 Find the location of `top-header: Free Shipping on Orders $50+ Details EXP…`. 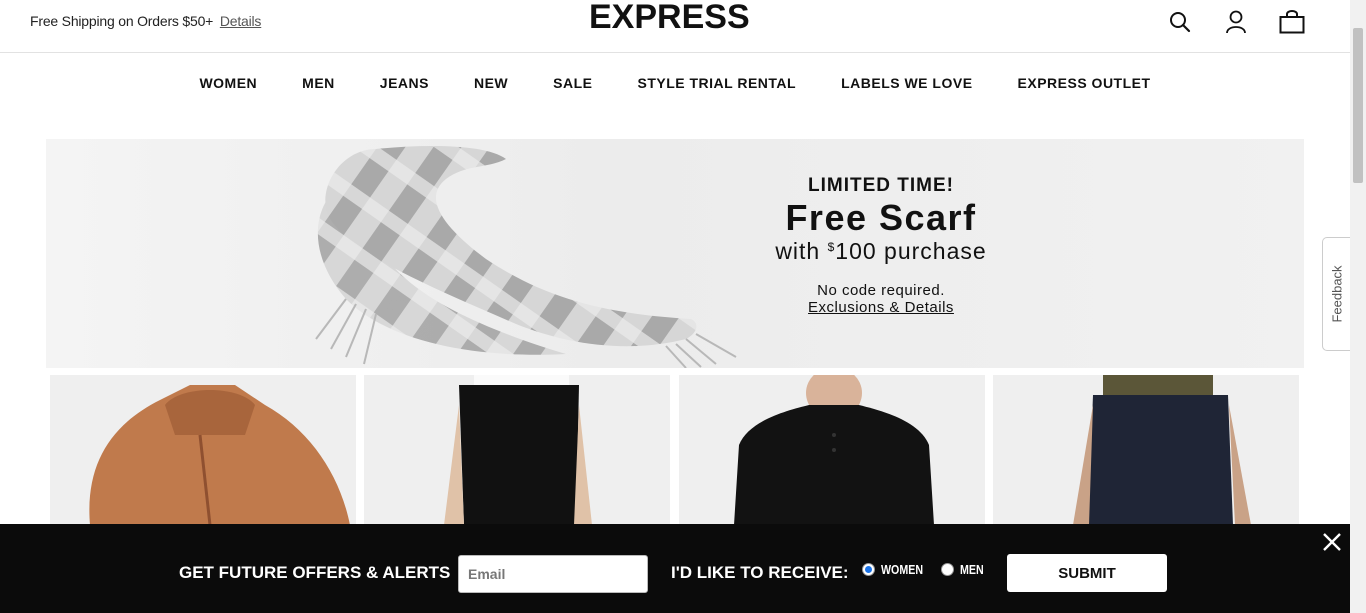

top-header: Free Shipping on Orders $50+ Details EXP… is located at coordinates (675, 26).